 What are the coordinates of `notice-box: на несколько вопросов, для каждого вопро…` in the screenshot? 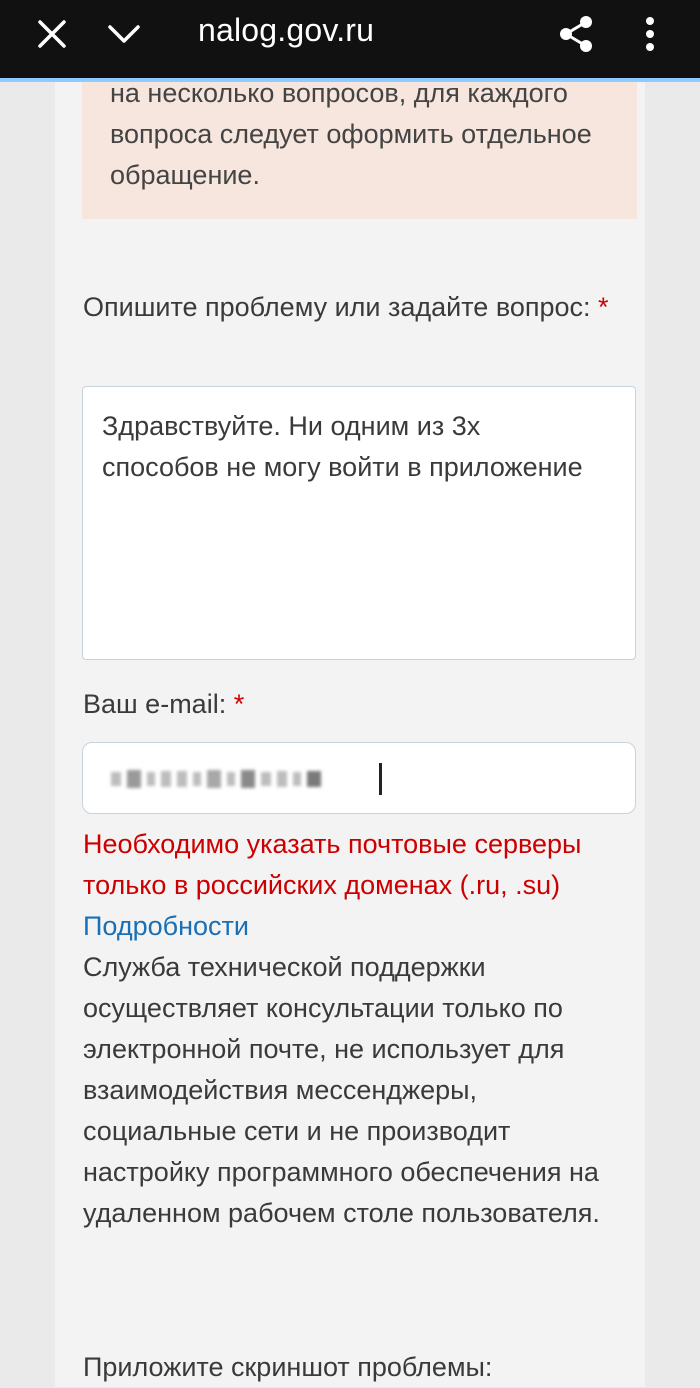 It's located at (359, 148).